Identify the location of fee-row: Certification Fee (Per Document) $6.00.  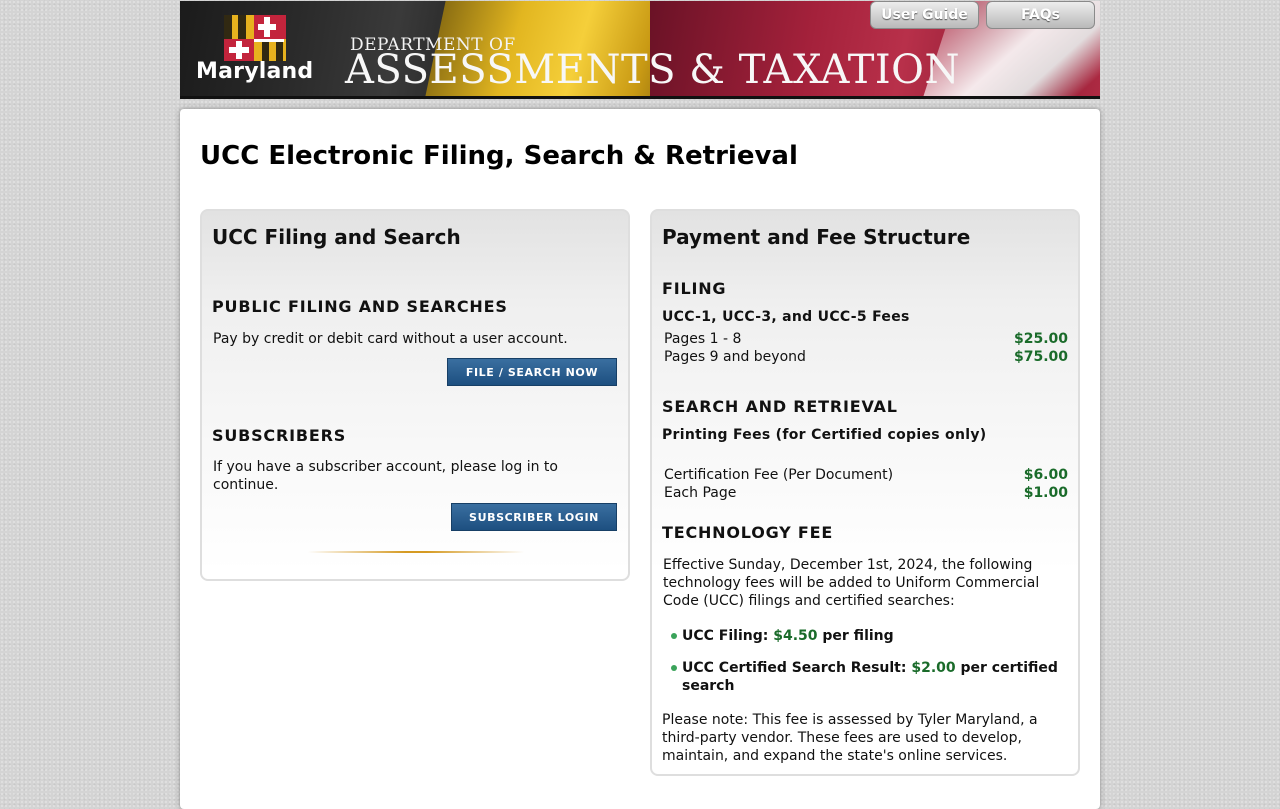
(866, 476).